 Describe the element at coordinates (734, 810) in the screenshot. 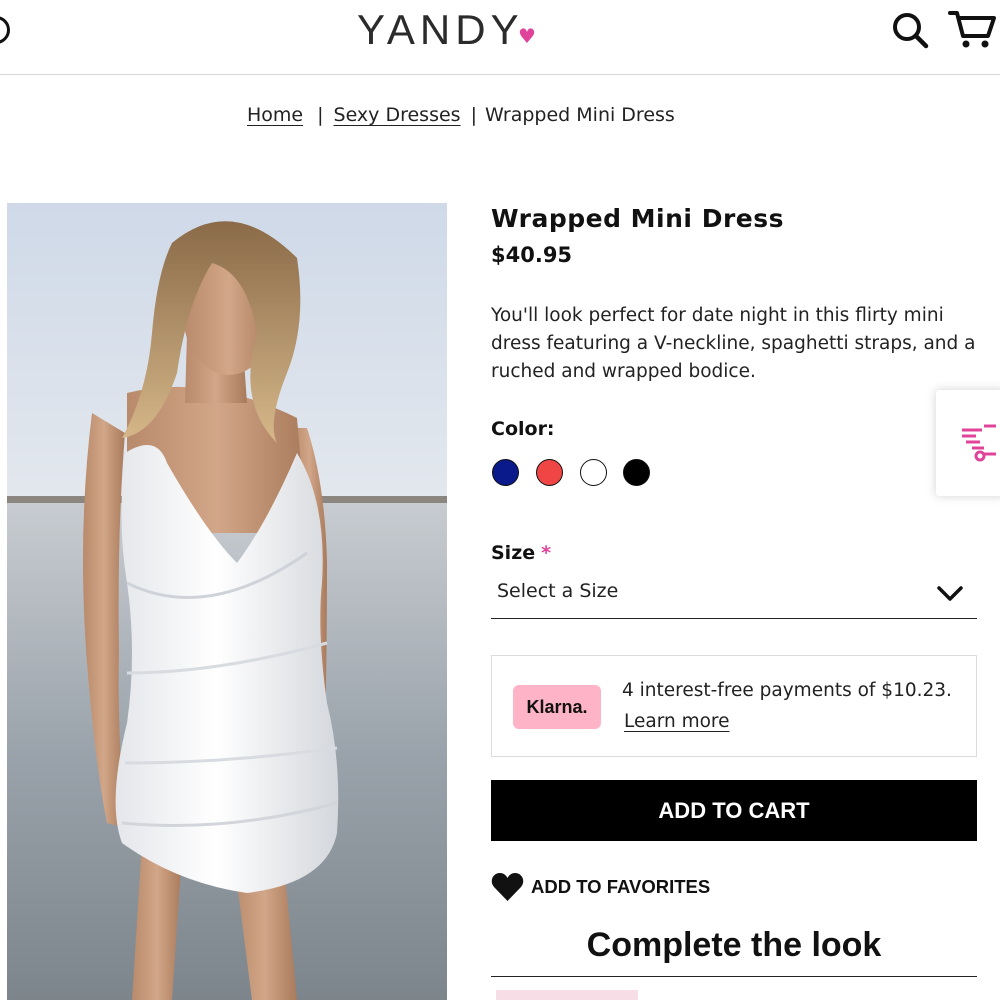

I see `add-to-cart-button: ADD TO CART` at that location.